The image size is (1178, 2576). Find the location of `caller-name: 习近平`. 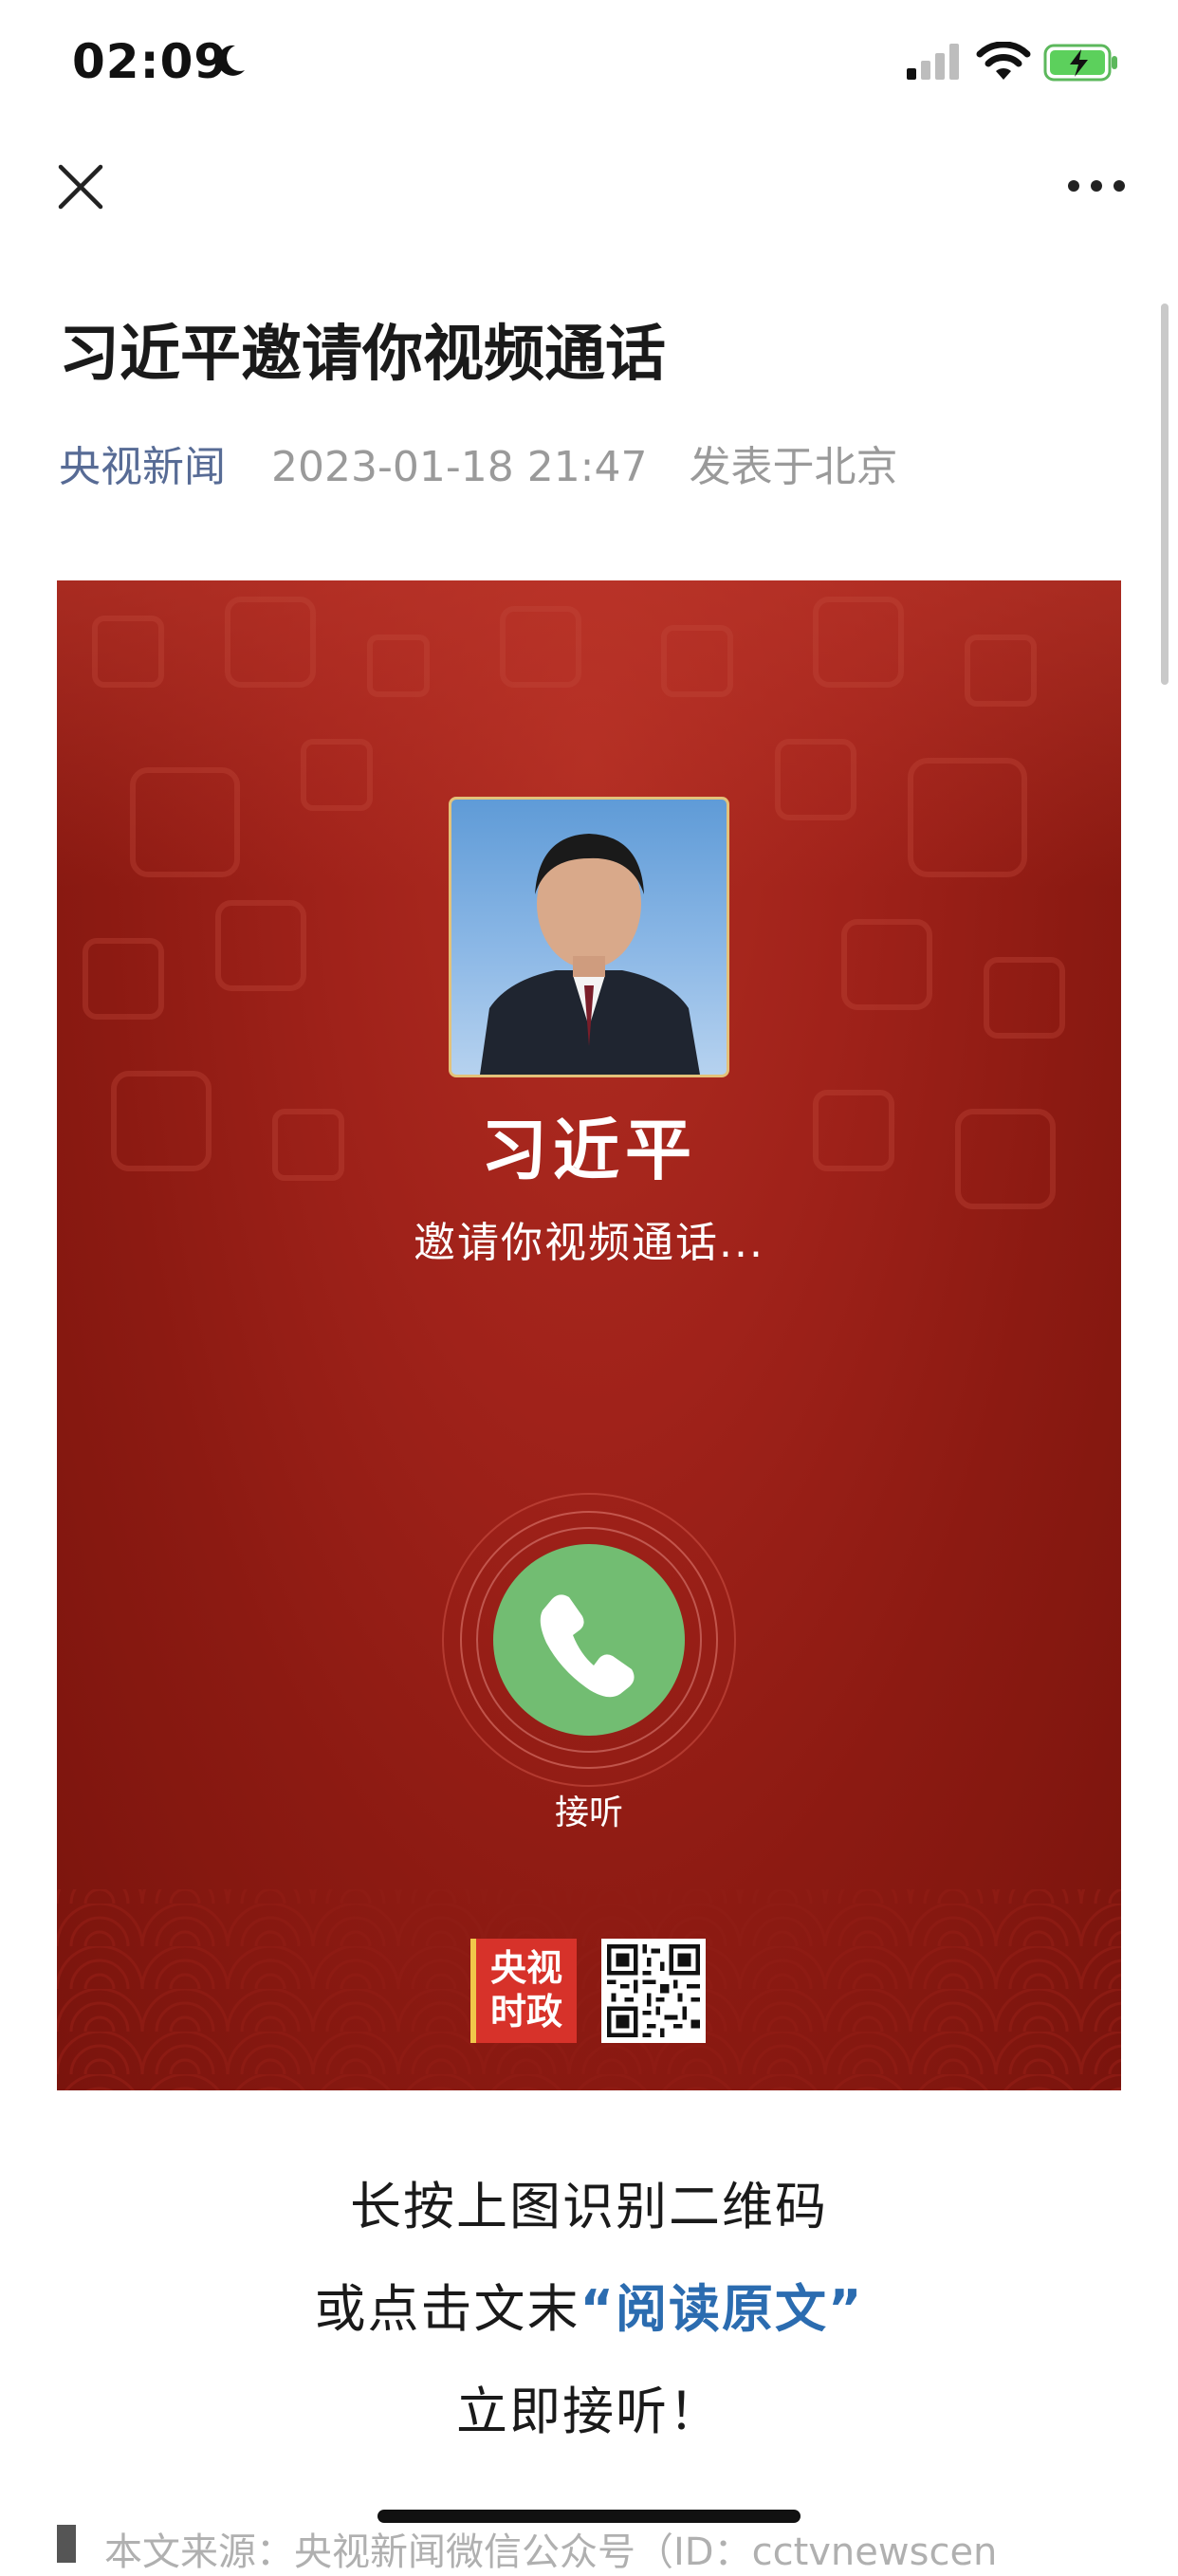

caller-name: 习近平 is located at coordinates (589, 1150).